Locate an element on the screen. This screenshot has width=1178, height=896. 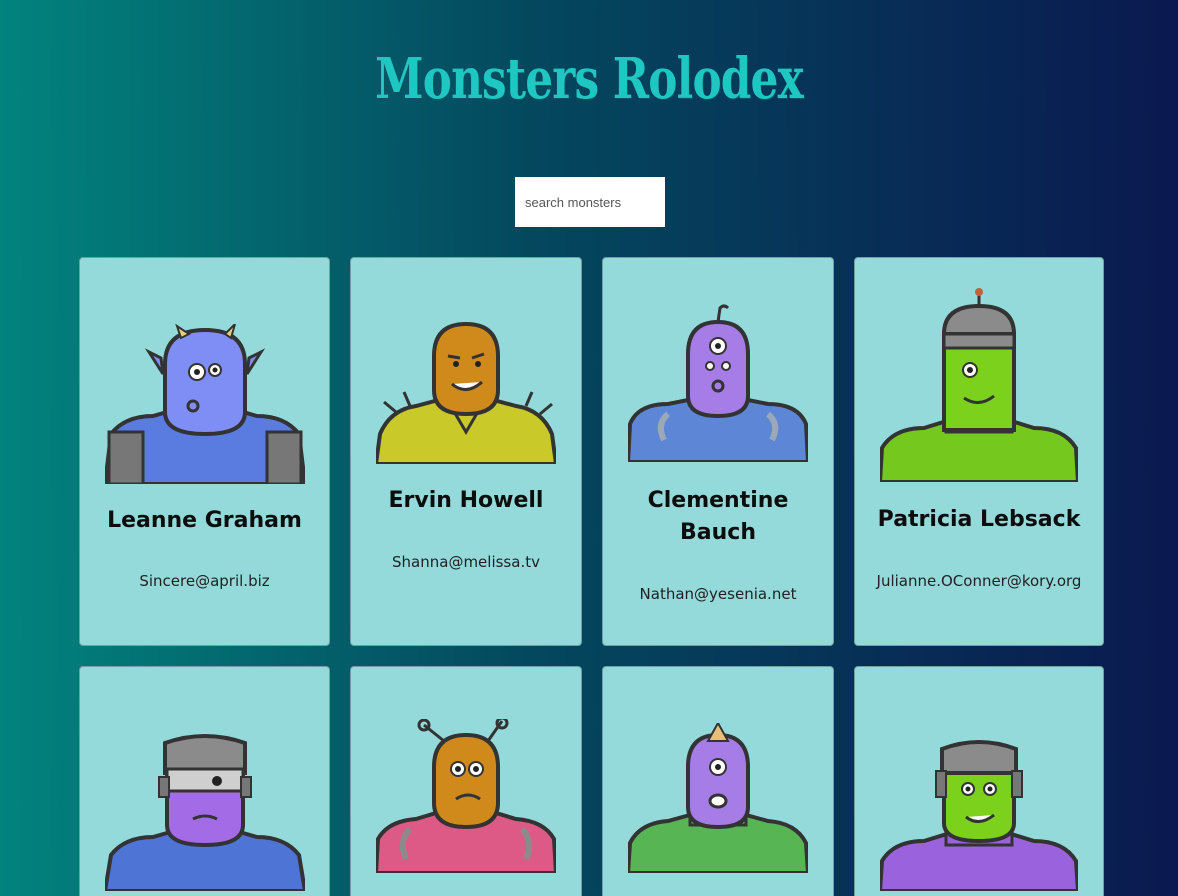
monster-name: Patricia Lebsack is located at coordinates (979, 519).